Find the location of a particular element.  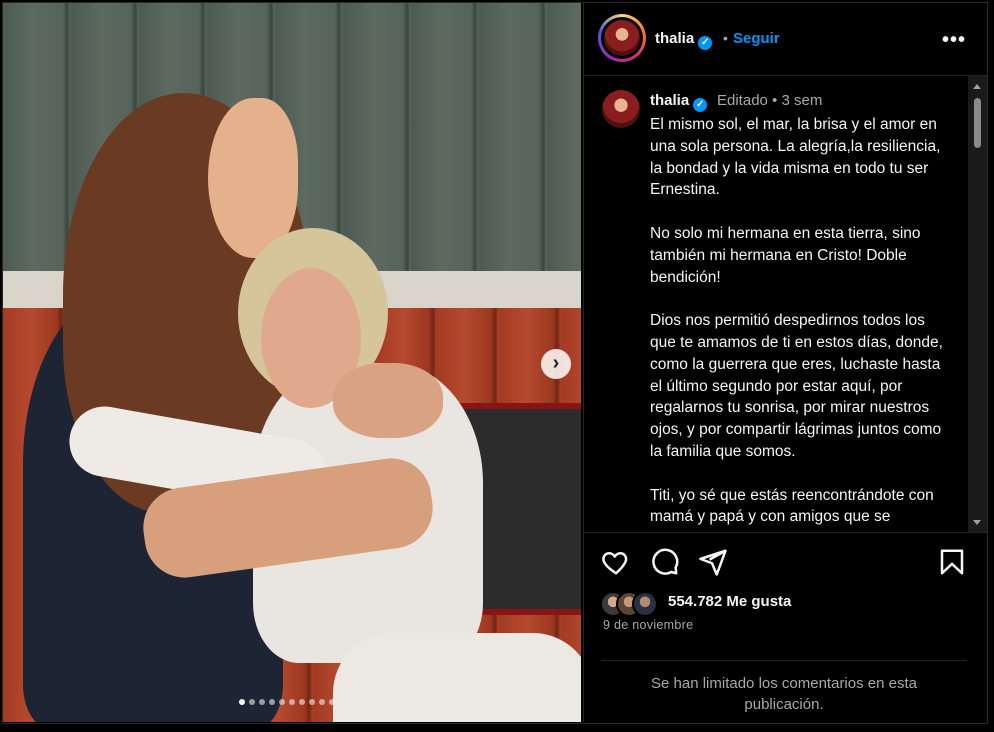

liker-avatar is located at coordinates (645, 604).